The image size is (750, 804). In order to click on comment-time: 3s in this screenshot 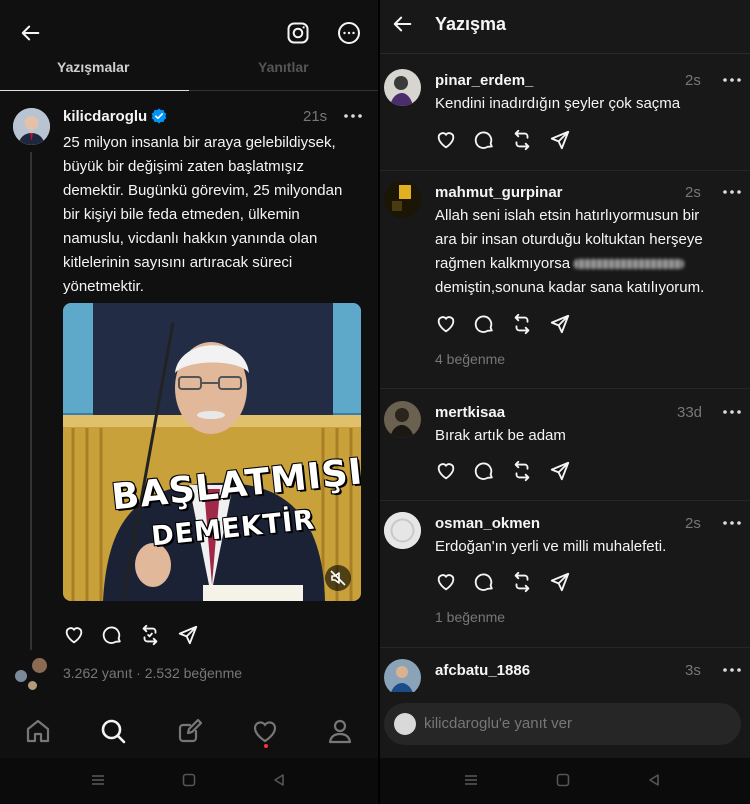, I will do `click(693, 670)`.